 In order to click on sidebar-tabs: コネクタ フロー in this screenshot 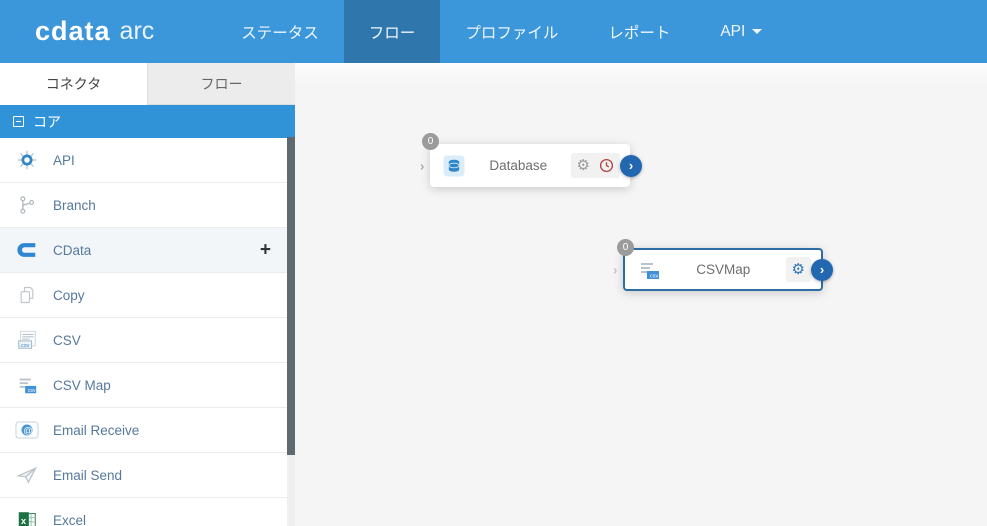, I will do `click(147, 84)`.